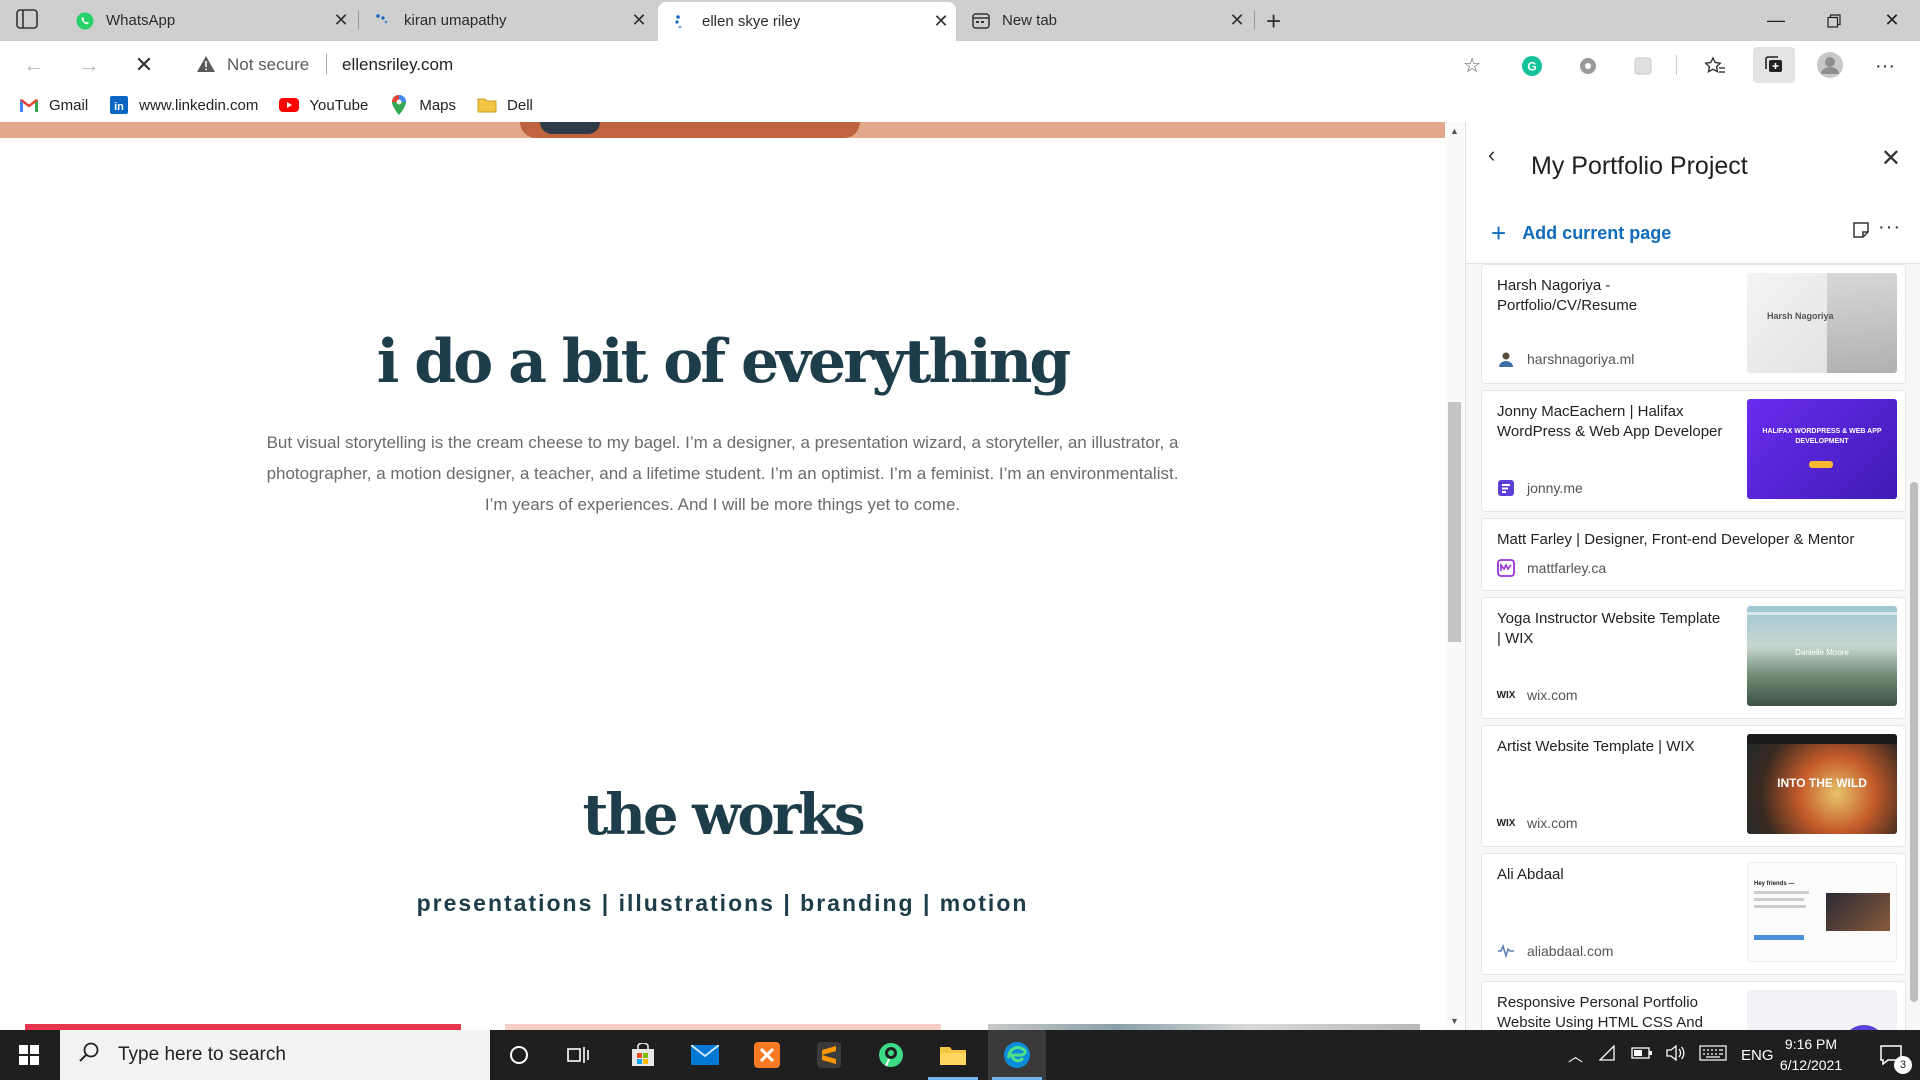  Describe the element at coordinates (1642, 1055) in the screenshot. I see `battery-icon` at that location.